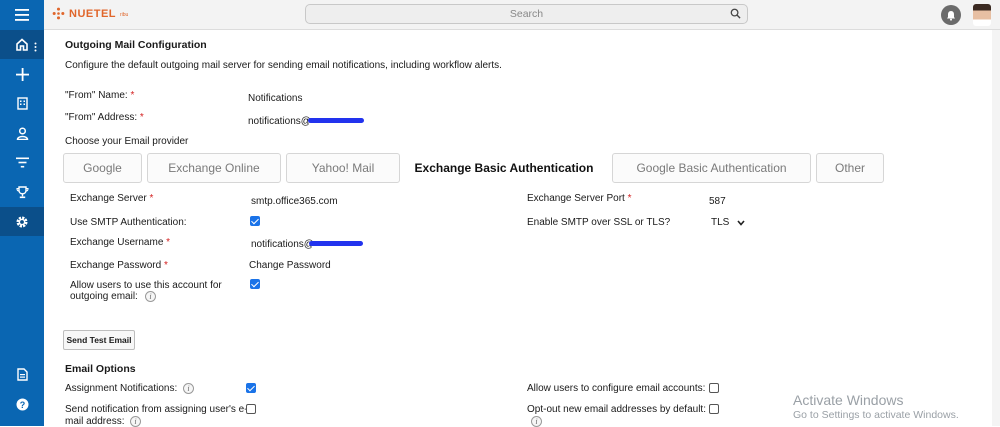 Image resolution: width=1000 pixels, height=427 pixels. I want to click on send-from-user-checkbox, so click(251, 409).